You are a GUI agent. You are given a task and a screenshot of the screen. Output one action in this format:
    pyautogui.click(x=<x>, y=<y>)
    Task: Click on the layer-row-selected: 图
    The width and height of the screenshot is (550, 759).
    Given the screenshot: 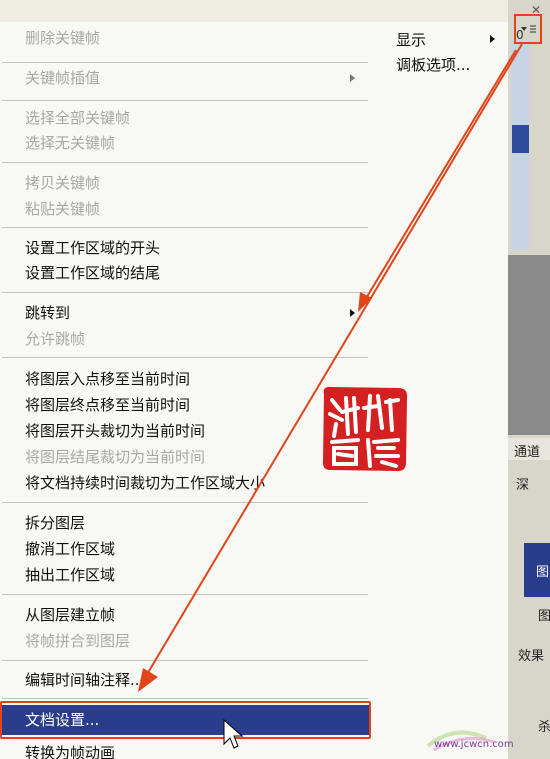 What is the action you would take?
    pyautogui.click(x=537, y=570)
    